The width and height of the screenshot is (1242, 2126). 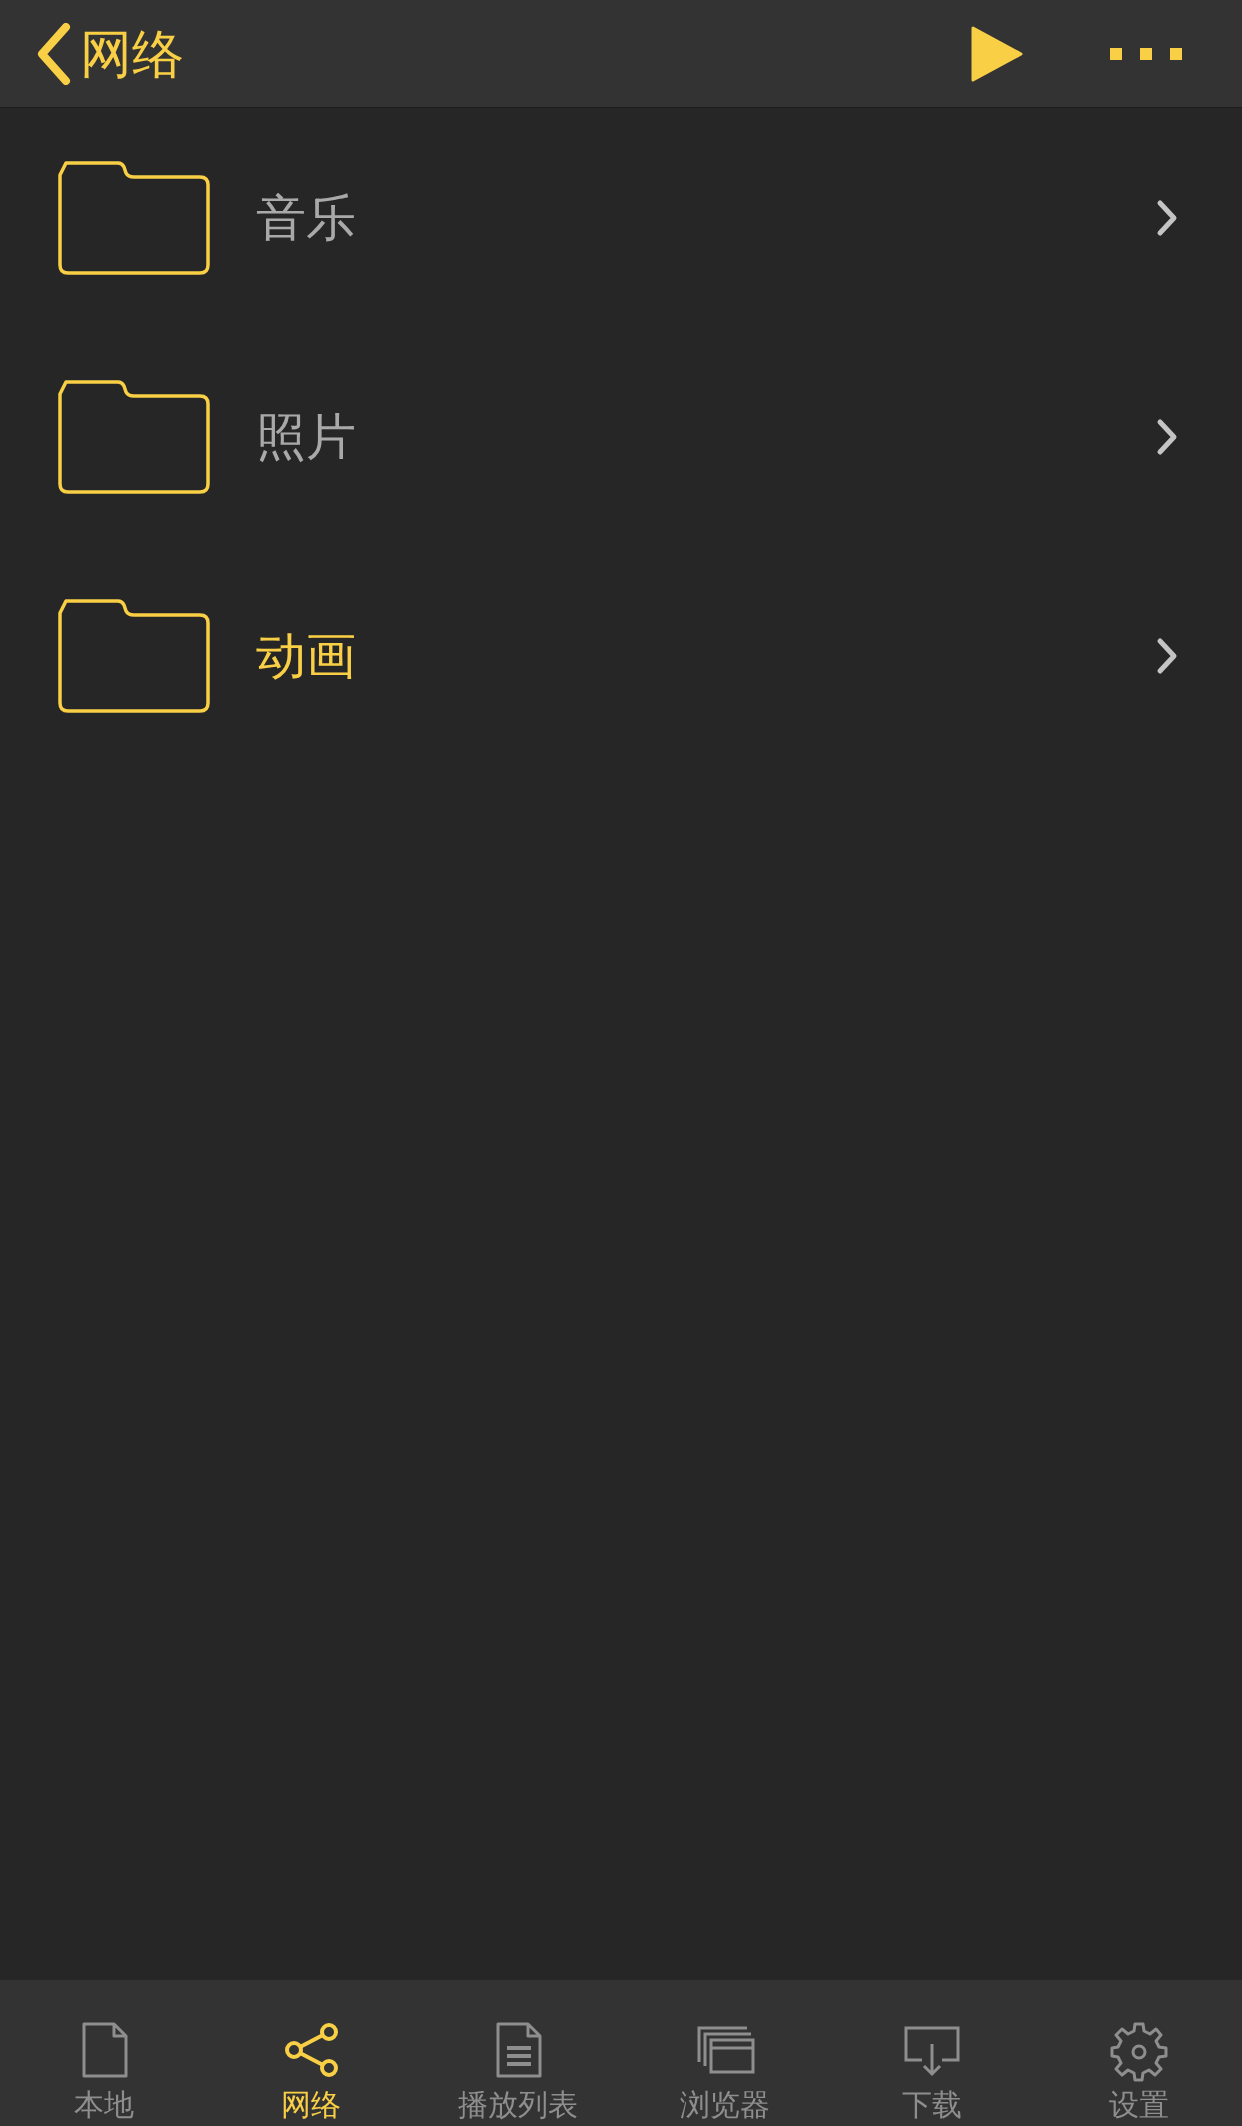 What do you see at coordinates (621, 217) in the screenshot?
I see `folder-row: 音乐` at bounding box center [621, 217].